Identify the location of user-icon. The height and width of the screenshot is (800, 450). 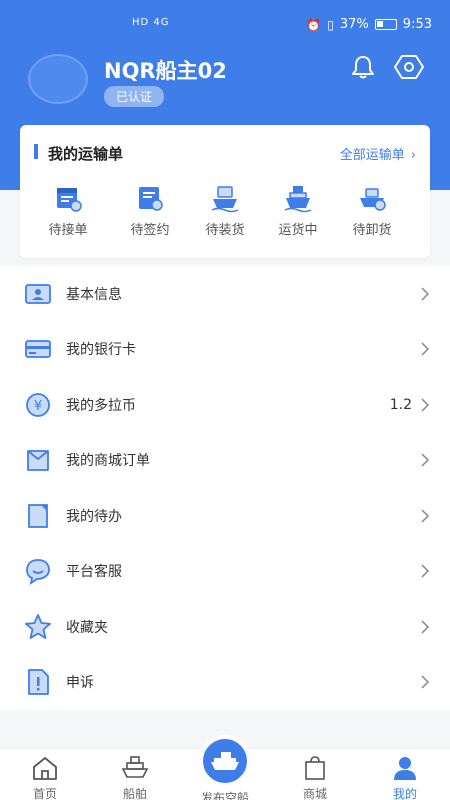
(405, 768).